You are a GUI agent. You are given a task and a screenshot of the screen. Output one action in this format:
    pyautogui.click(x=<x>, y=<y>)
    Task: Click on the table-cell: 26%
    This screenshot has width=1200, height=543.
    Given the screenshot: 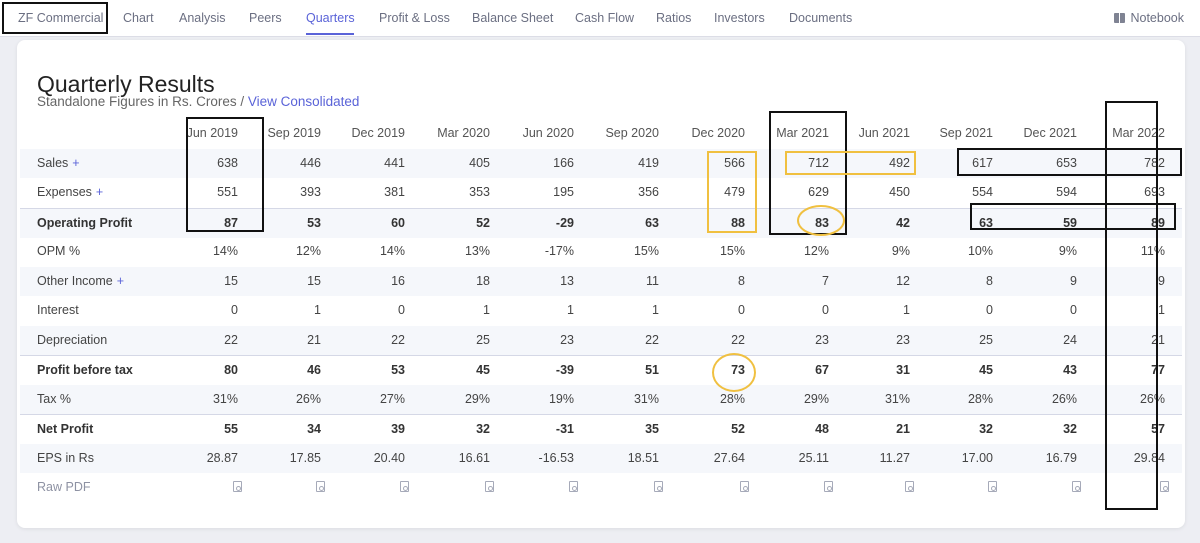 What is the action you would take?
    pyautogui.click(x=1064, y=398)
    